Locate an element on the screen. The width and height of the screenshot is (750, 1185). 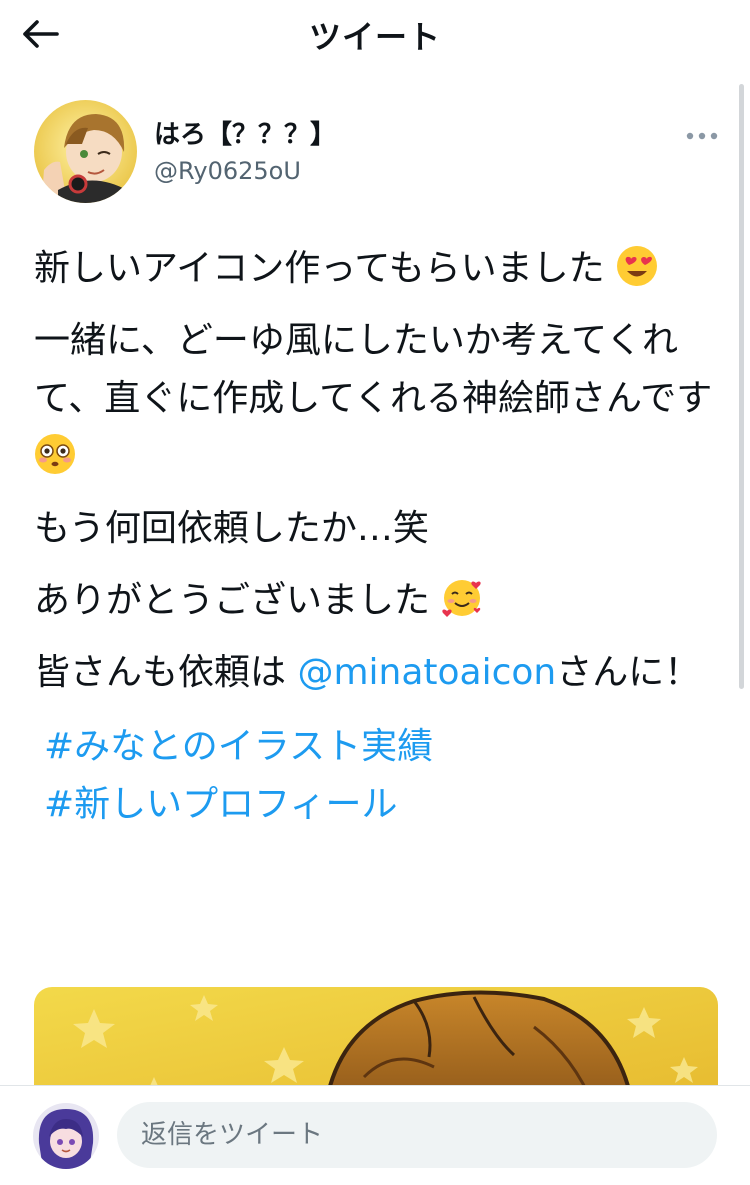
hashtag-link: #新しいプロフィール is located at coordinates (374, 805).